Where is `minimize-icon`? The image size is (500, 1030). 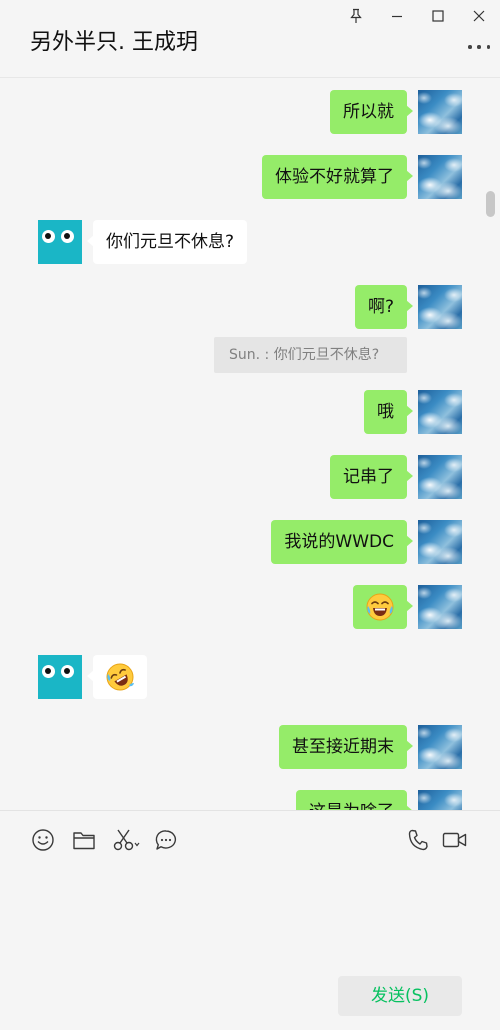 minimize-icon is located at coordinates (397, 16).